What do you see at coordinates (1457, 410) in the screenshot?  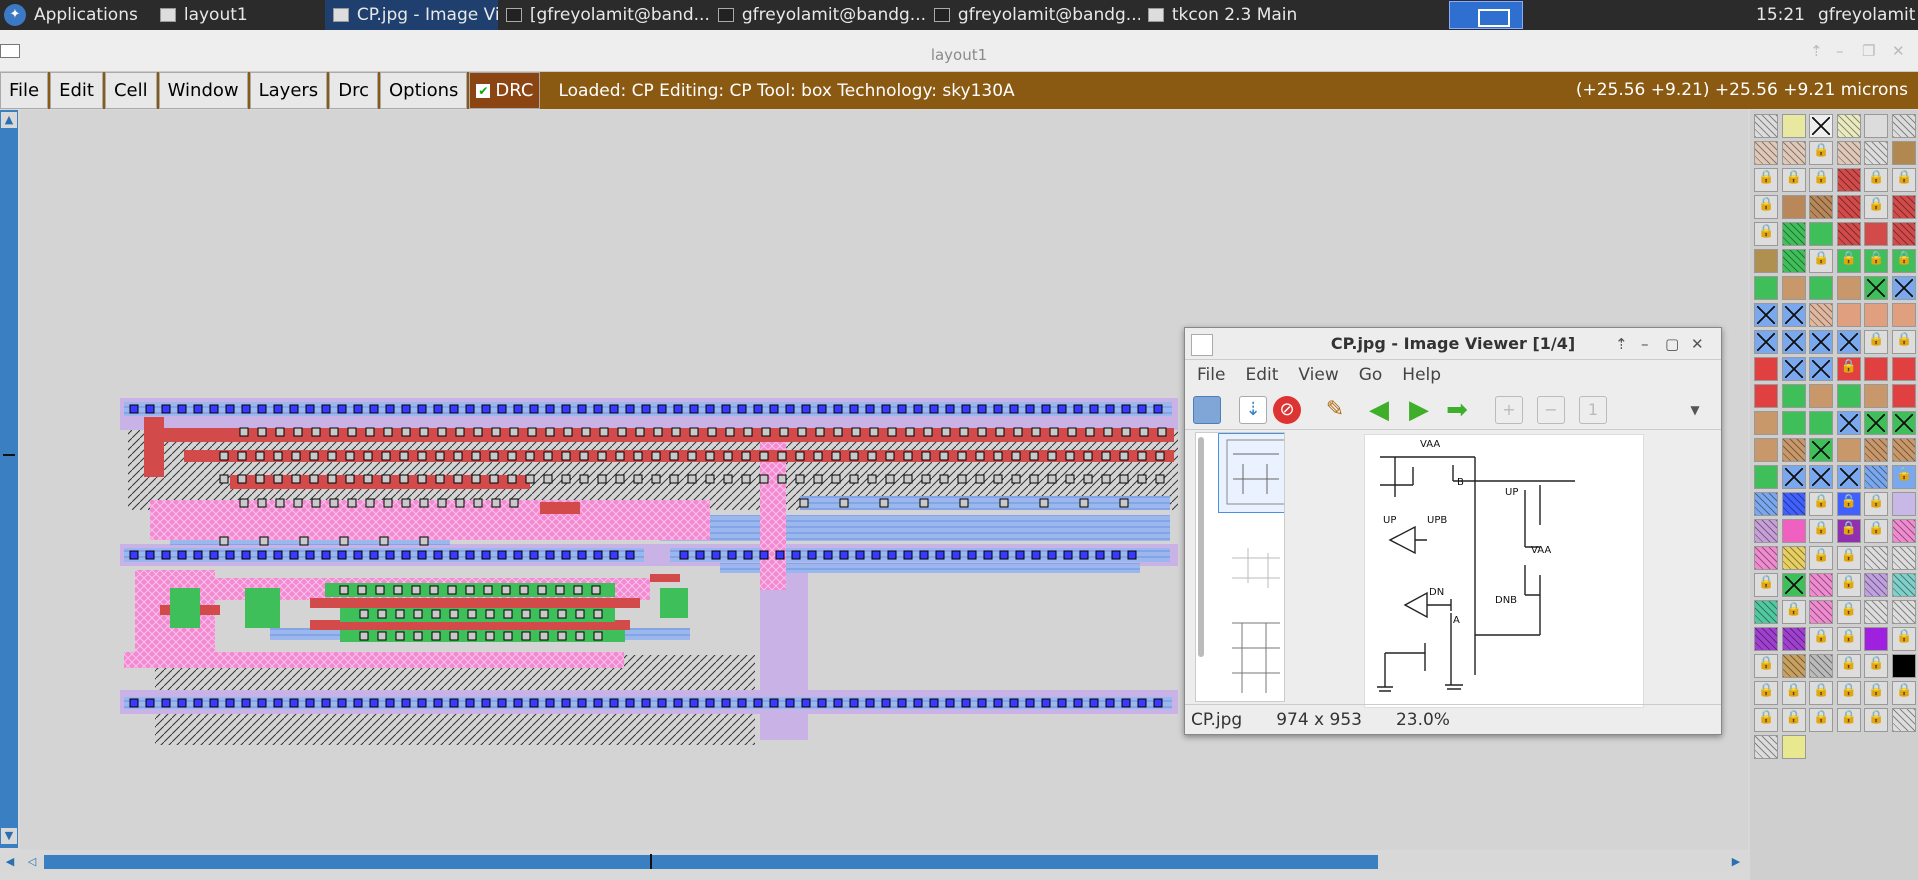 I see `next-arrow-icon: ➡` at bounding box center [1457, 410].